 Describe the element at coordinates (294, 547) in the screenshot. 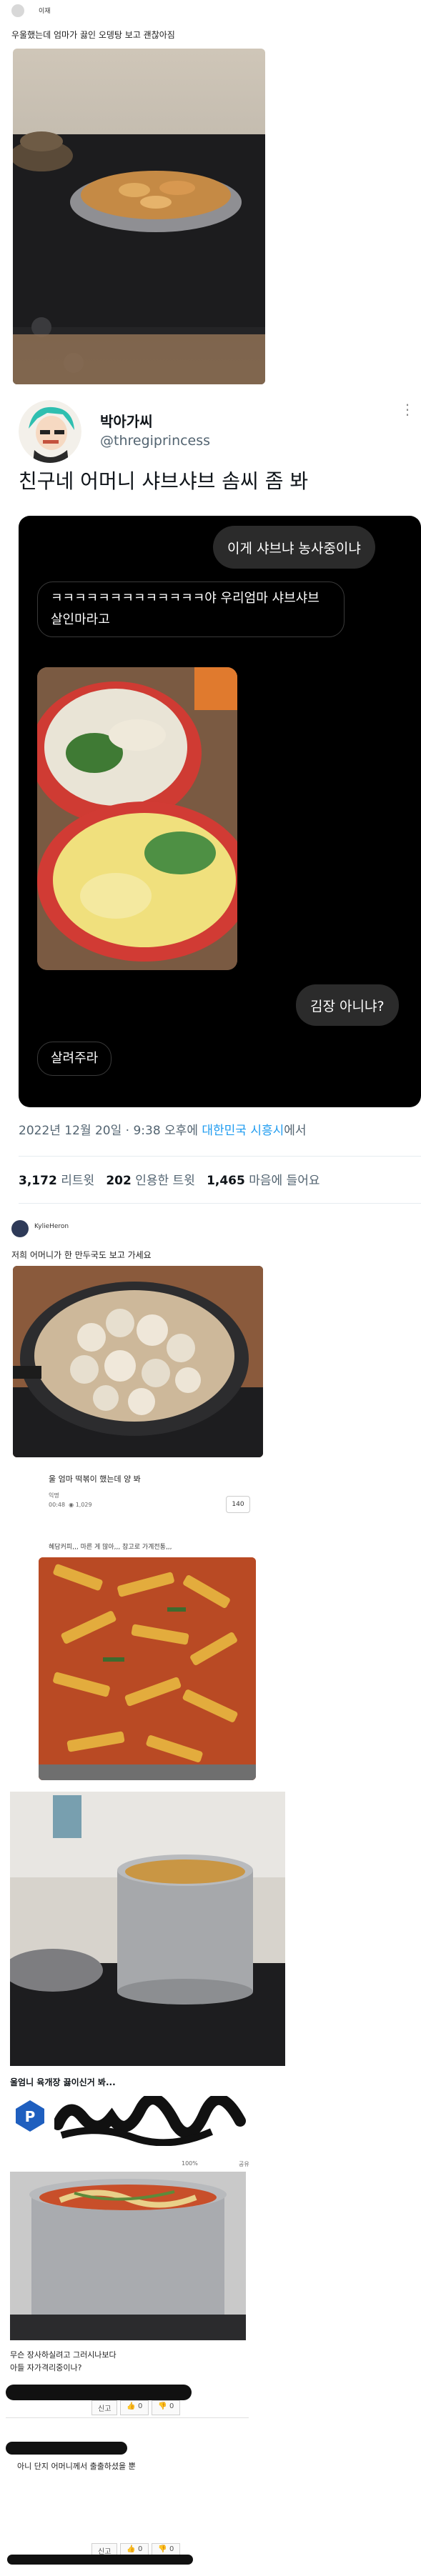

I see `dm-message-out: 이게 샤브냐 농사중이냐` at that location.